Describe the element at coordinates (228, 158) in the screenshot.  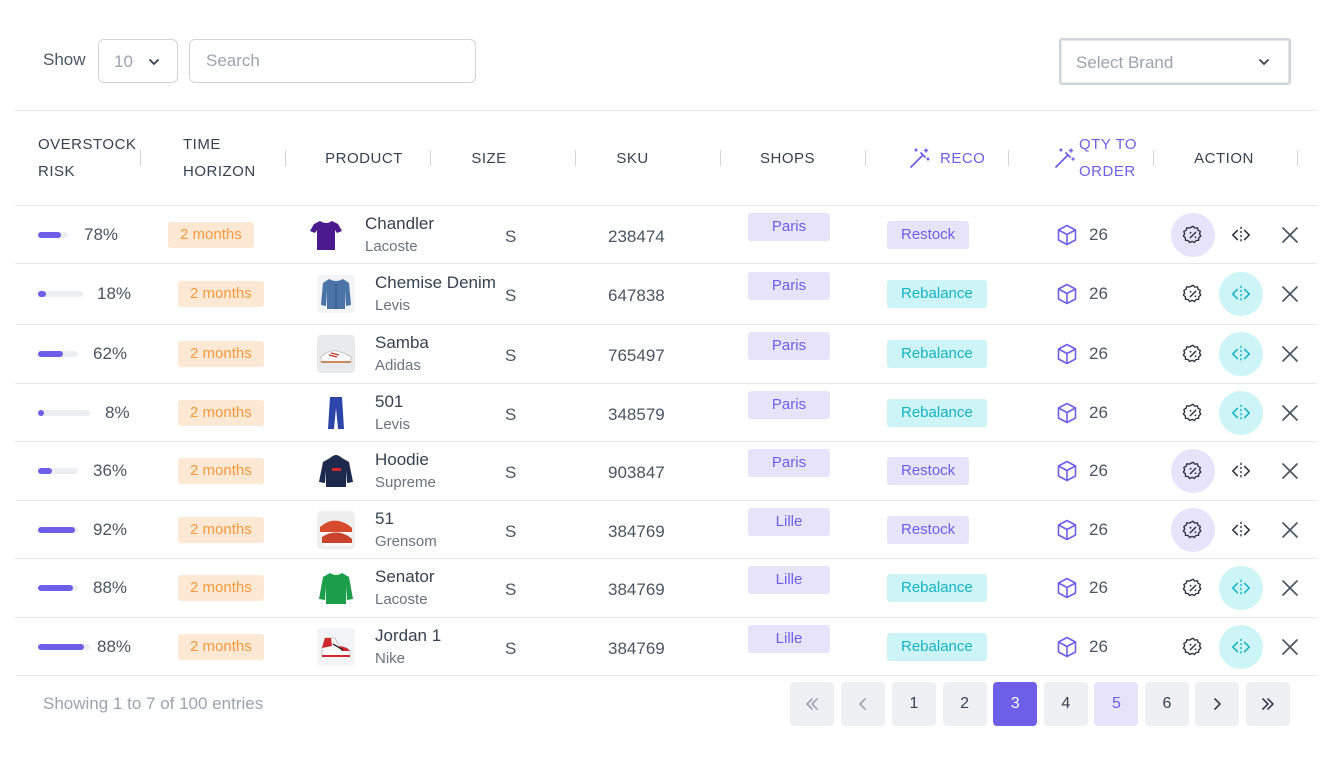
I see `column-time-horizon: TIME HORIZON` at that location.